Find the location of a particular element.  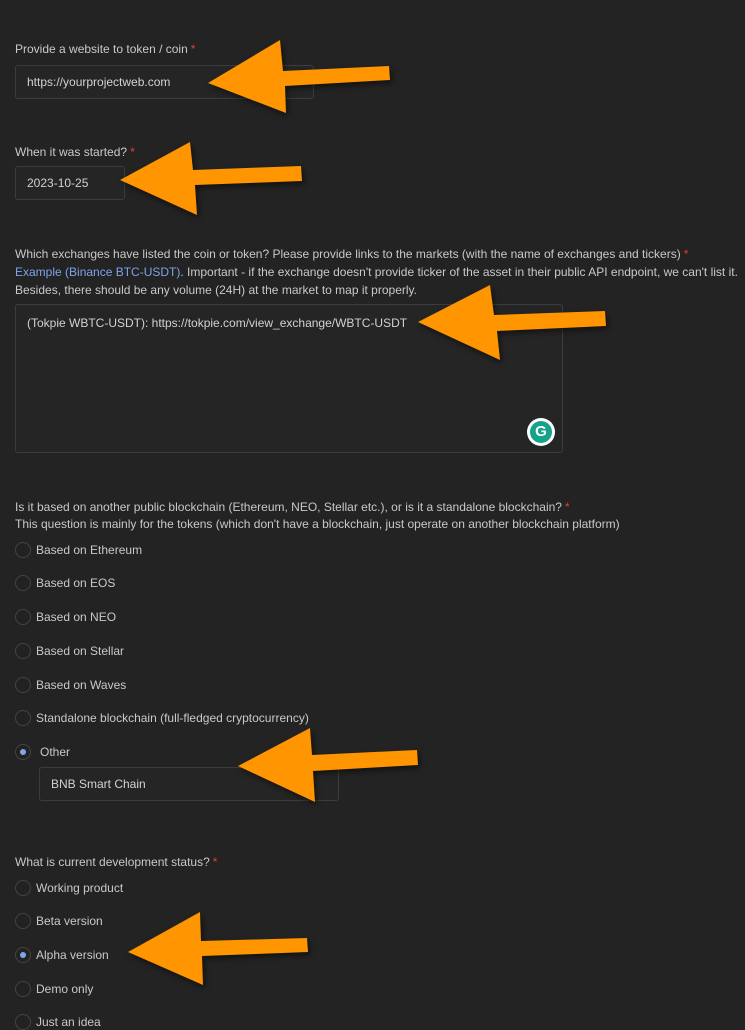

radio-label: Other is located at coordinates (55, 752).